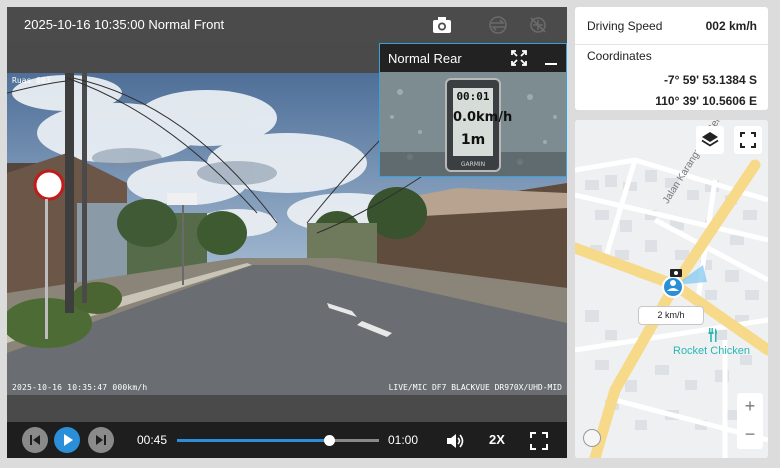 This screenshot has height=468, width=780. What do you see at coordinates (713, 335) in the screenshot?
I see `restaurant-icon` at bounding box center [713, 335].